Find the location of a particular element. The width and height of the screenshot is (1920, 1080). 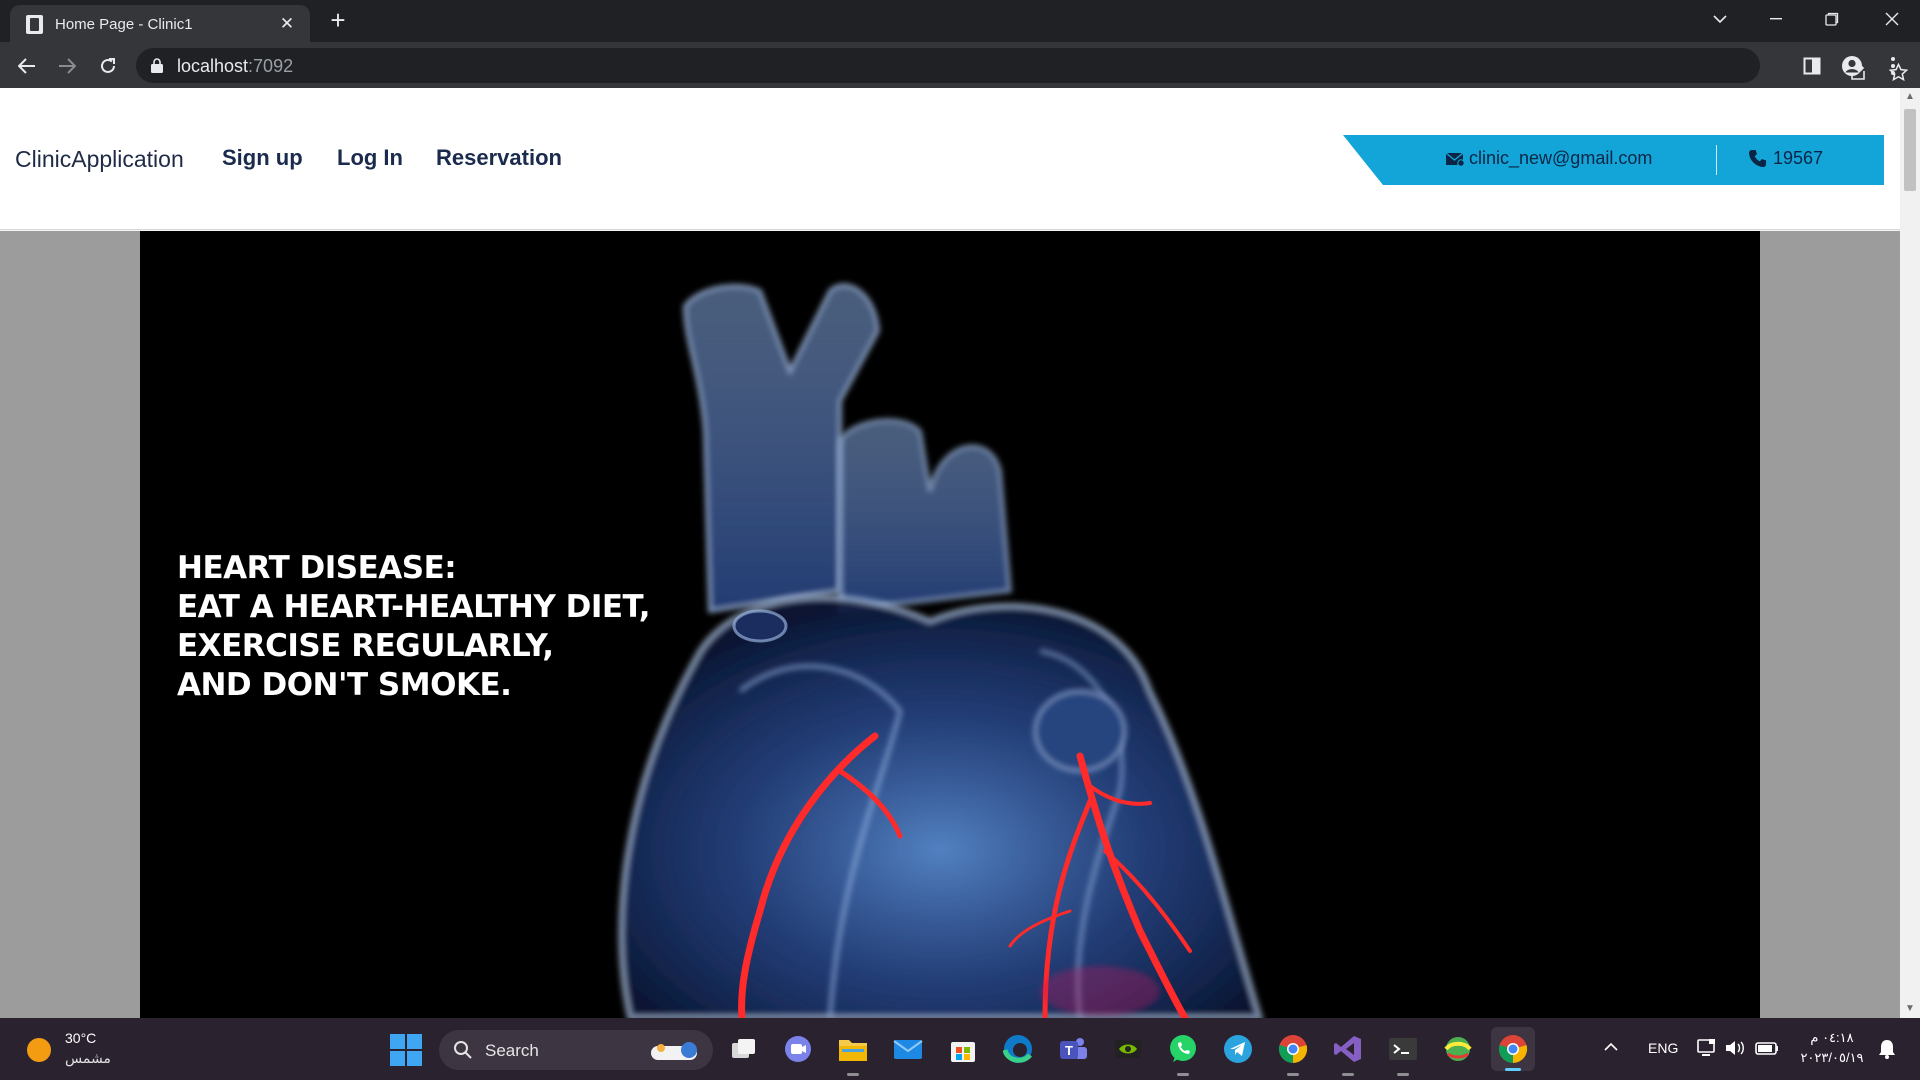

address-bar: localhost:7092 is located at coordinates (1022, 65).